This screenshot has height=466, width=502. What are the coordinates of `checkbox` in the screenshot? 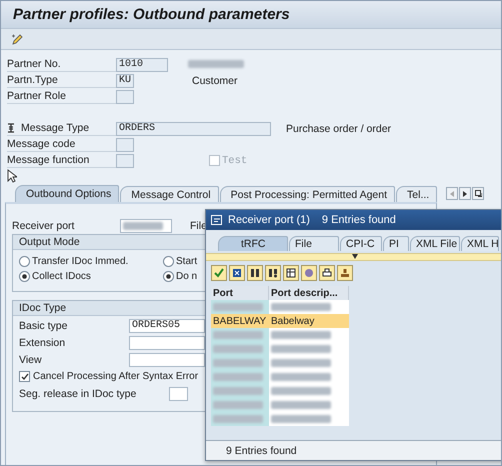 It's located at (24, 376).